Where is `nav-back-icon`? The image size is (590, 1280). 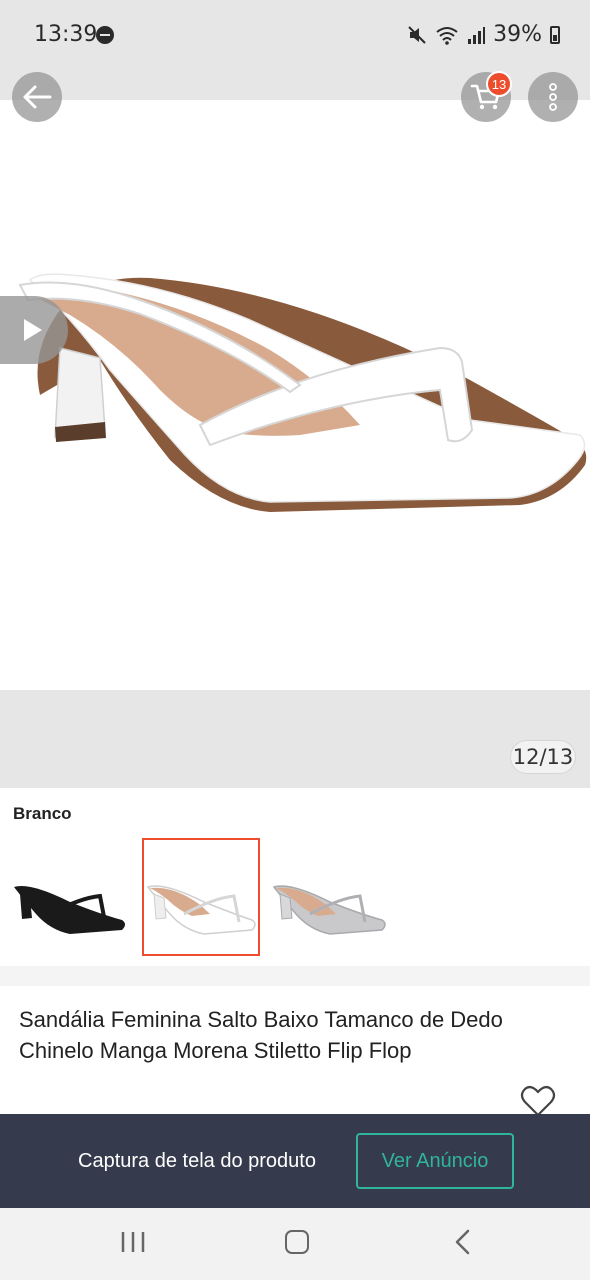
nav-back-icon is located at coordinates (463, 1242).